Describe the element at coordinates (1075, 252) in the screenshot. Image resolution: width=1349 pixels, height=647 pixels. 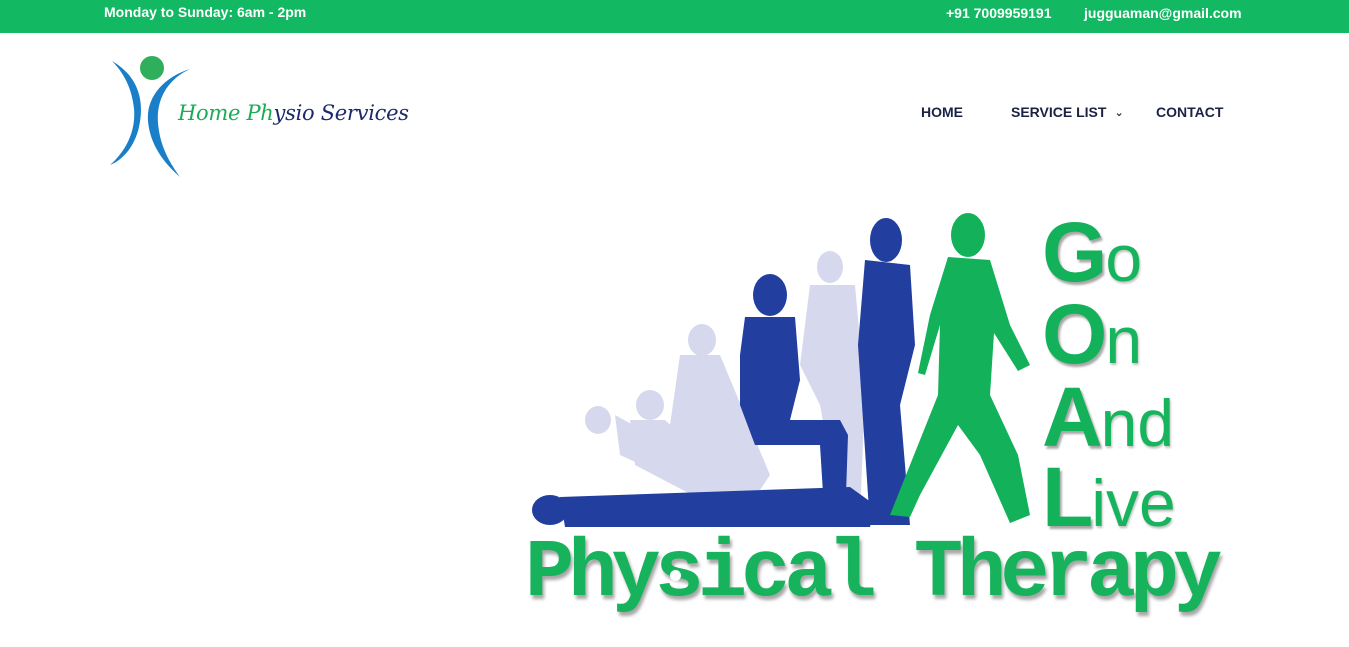
I see `goal-initial: G` at that location.